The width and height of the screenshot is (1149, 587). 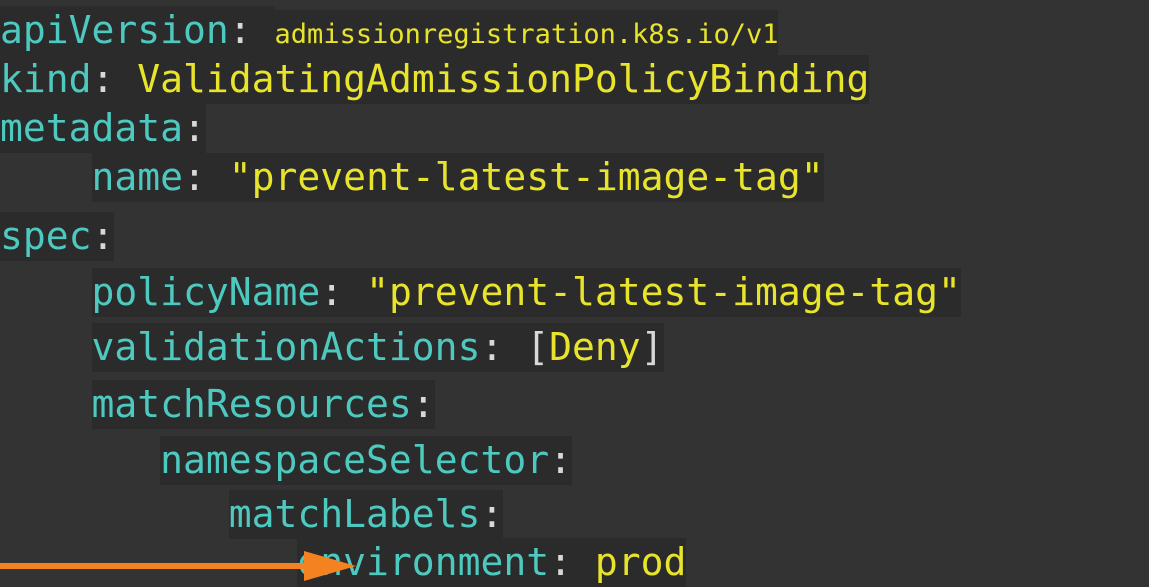 What do you see at coordinates (640, 562) in the screenshot?
I see `yaml-value: prod` at bounding box center [640, 562].